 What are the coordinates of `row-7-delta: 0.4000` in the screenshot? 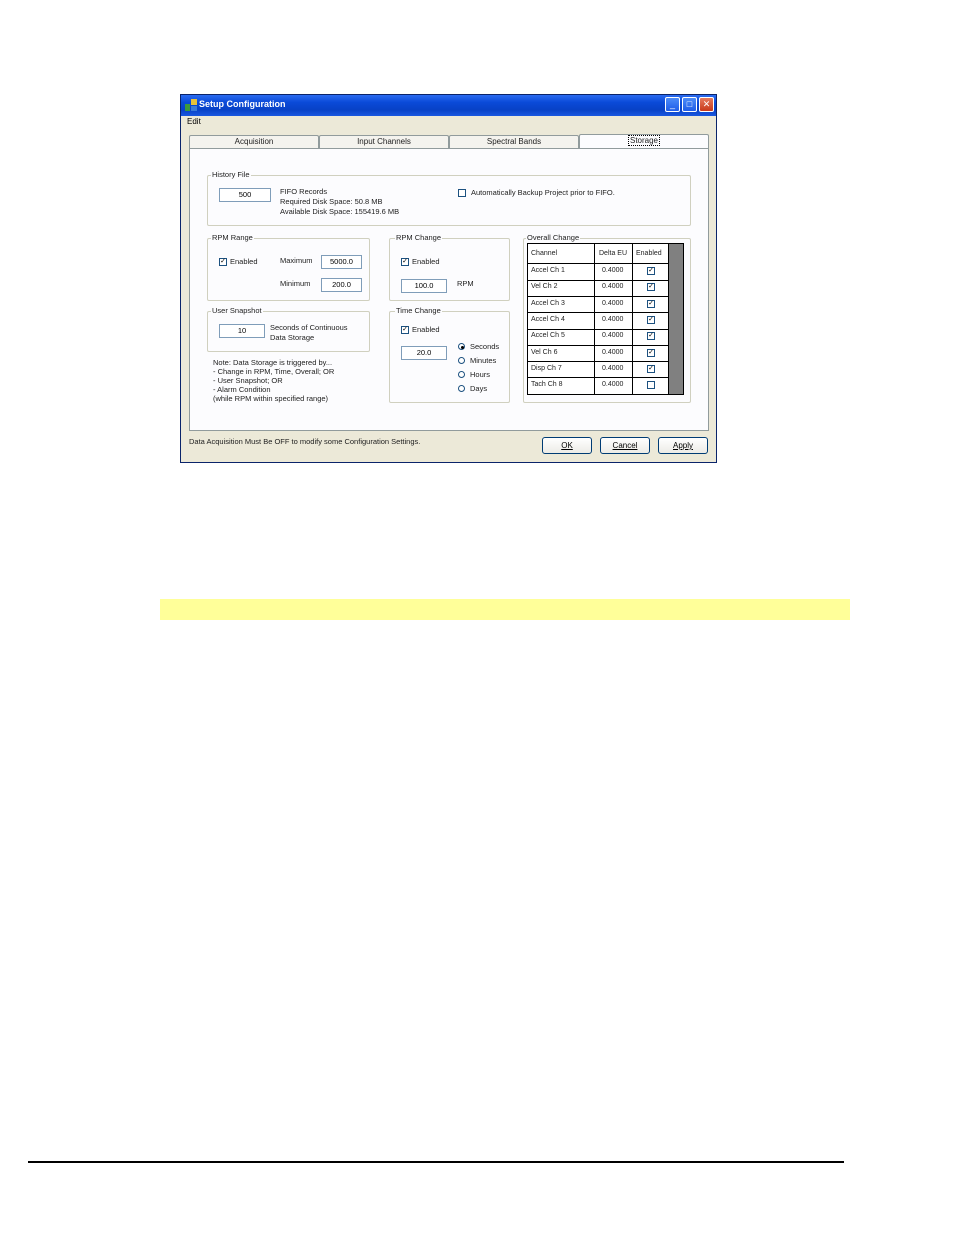 It's located at (612, 368).